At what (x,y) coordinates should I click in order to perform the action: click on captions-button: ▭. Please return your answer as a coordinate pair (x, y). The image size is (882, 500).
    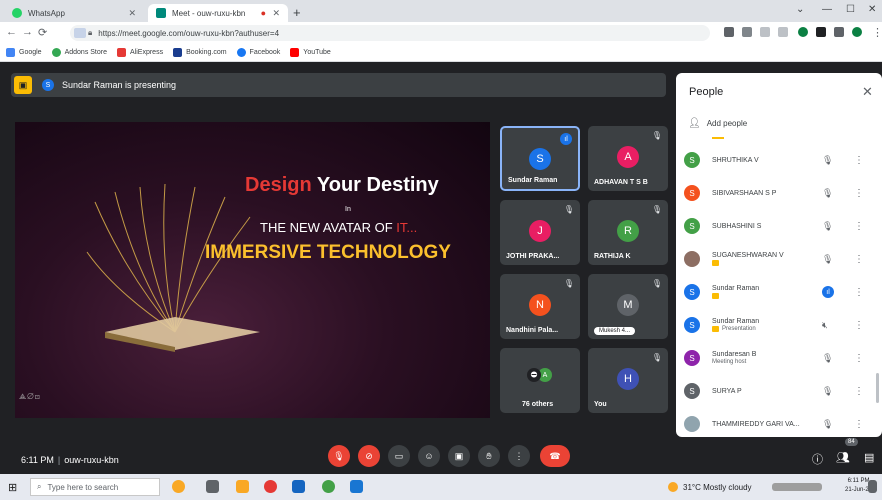
    Looking at the image, I should click on (399, 456).